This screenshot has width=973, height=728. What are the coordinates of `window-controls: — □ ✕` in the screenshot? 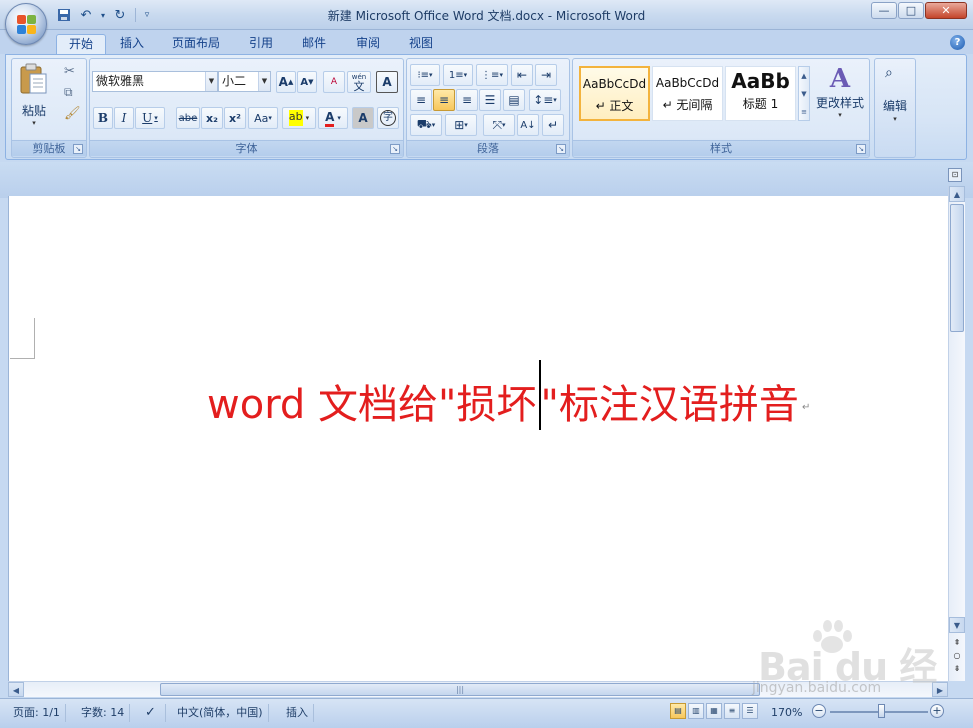 It's located at (919, 10).